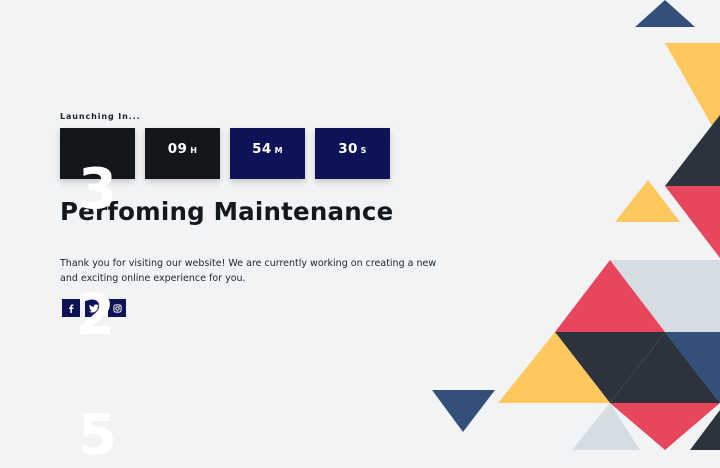 Image resolution: width=720 pixels, height=468 pixels. I want to click on countdown-hours-box: 09 H, so click(182, 153).